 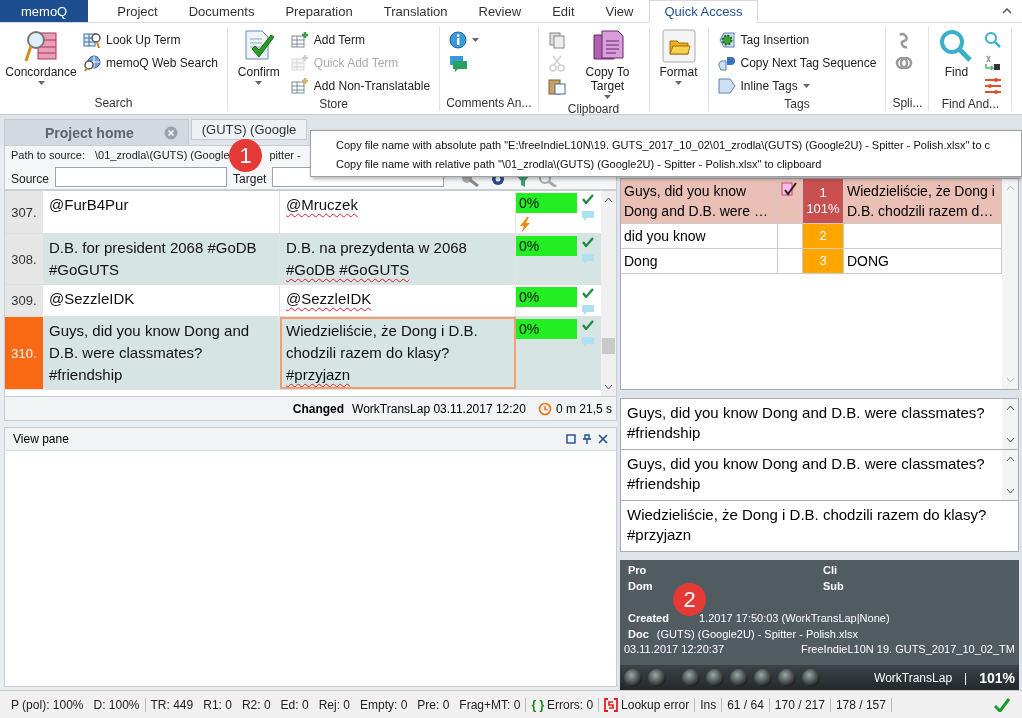 What do you see at coordinates (570, 704) in the screenshot?
I see `status-item: Errors: 0` at bounding box center [570, 704].